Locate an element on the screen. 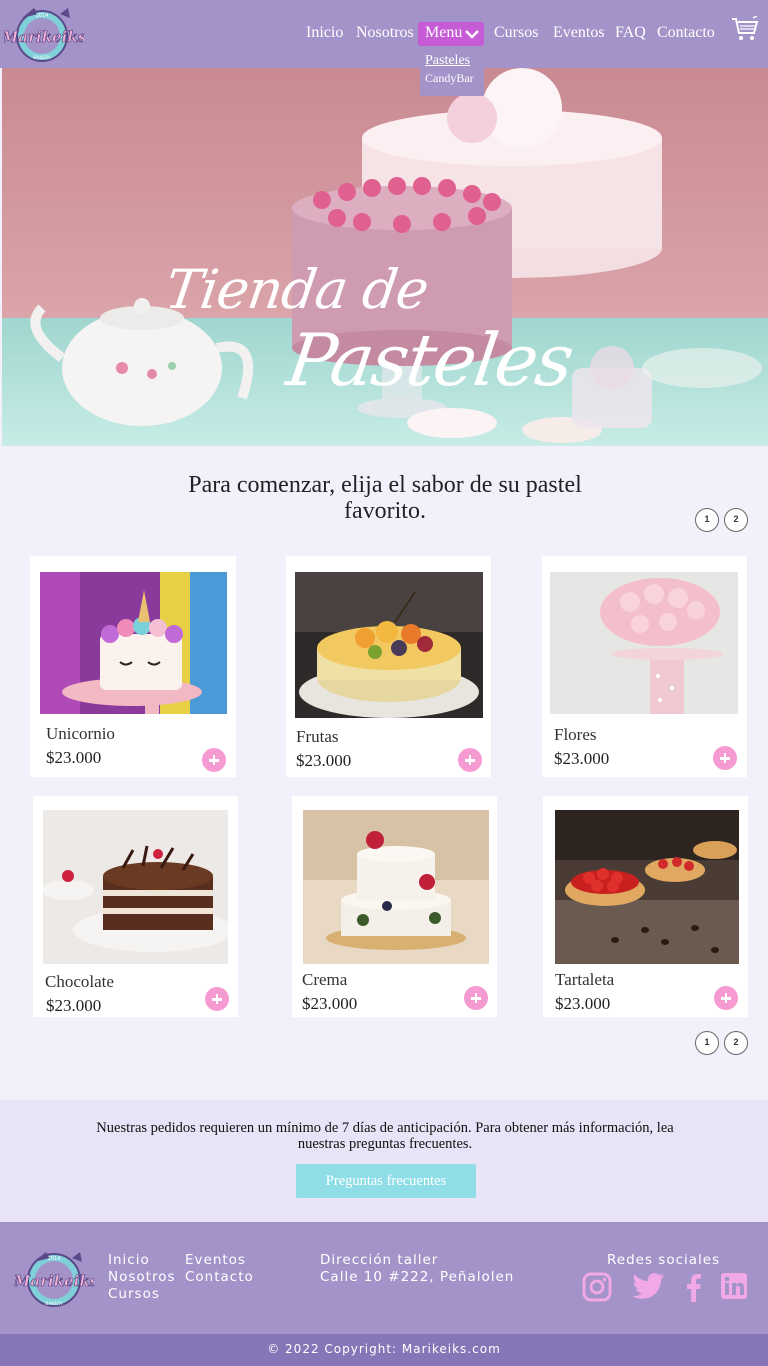 Image resolution: width=768 pixels, height=1366 pixels. nav-link-eventos: Eventos is located at coordinates (579, 33).